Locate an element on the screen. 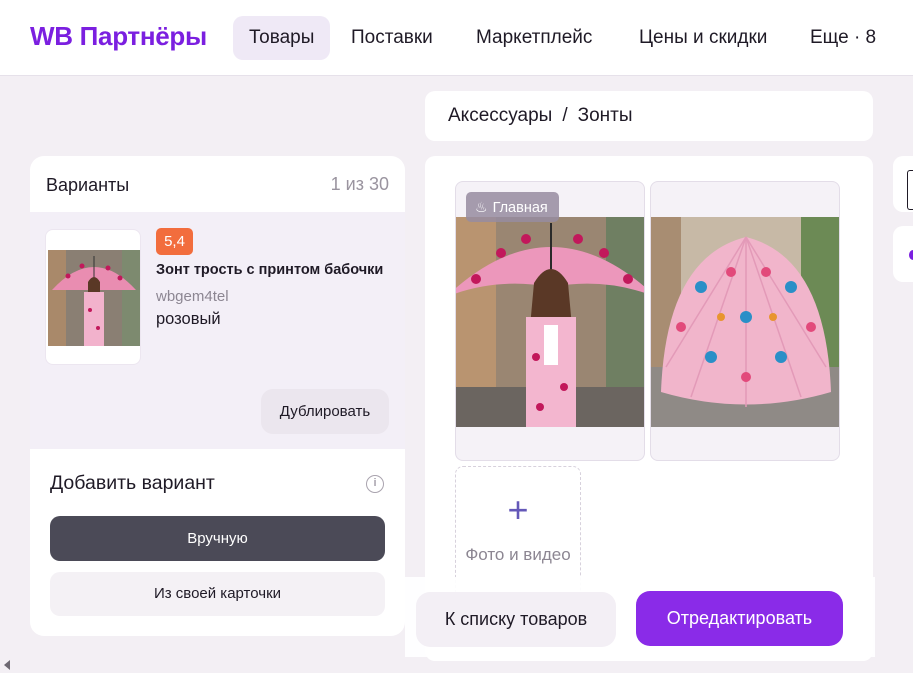 The width and height of the screenshot is (913, 673). action-bar: К списку товаров Отредактировать is located at coordinates (640, 617).